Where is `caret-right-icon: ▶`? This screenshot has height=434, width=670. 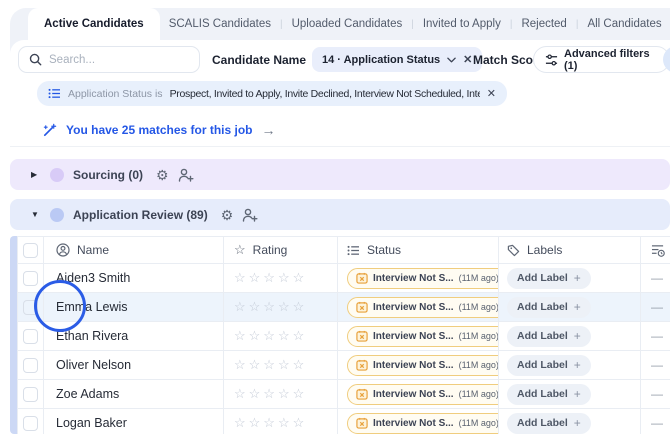
caret-right-icon: ▶ is located at coordinates (36, 174).